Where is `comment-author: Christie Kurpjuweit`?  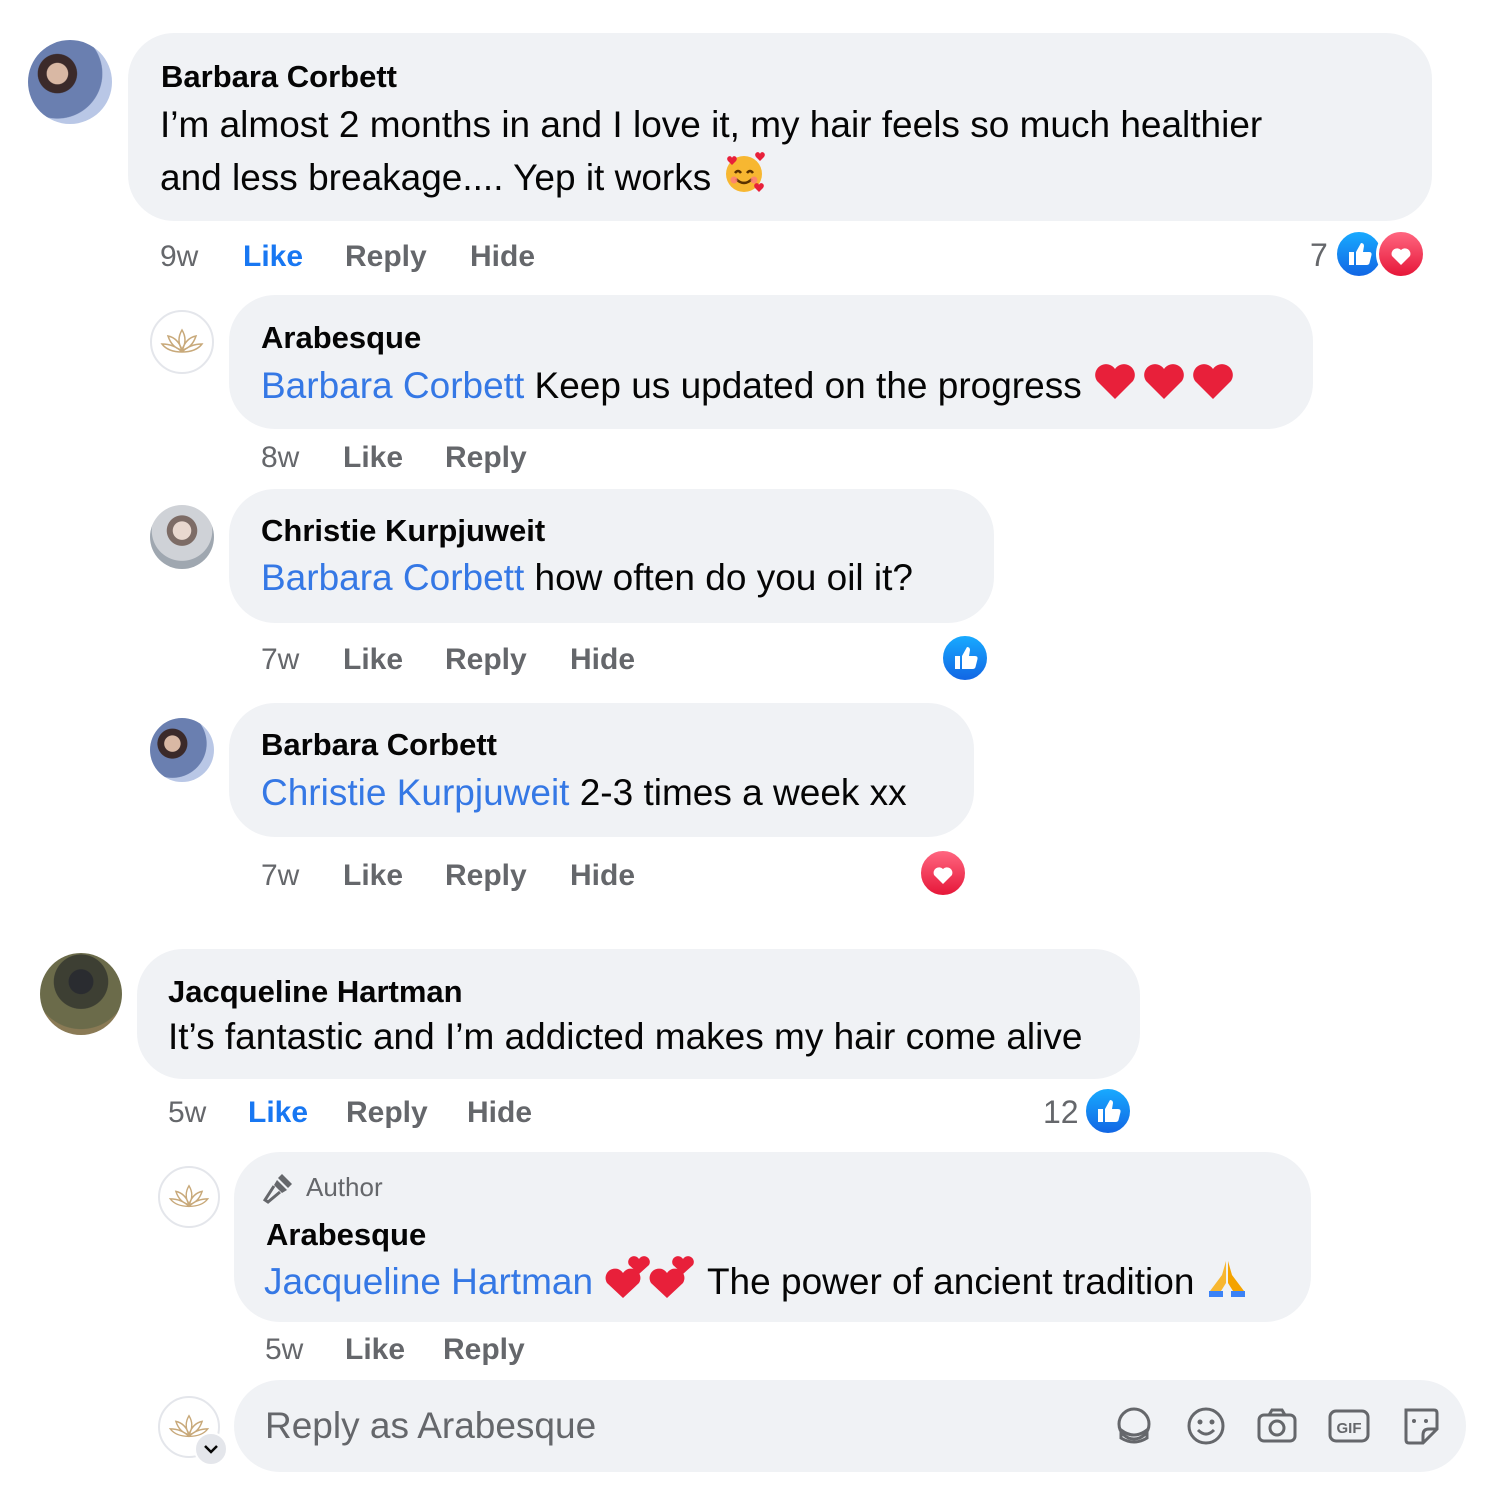
comment-author: Christie Kurpjuweit is located at coordinates (403, 531).